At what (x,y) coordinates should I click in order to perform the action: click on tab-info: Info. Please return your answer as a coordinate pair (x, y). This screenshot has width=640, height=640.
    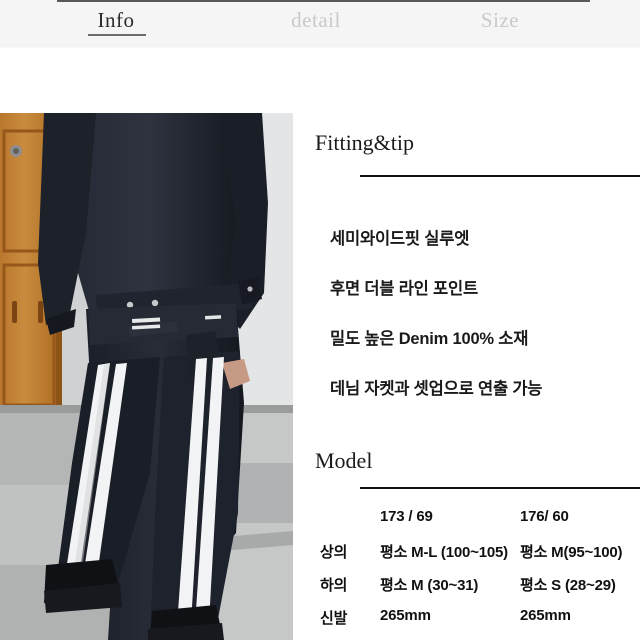
    Looking at the image, I should click on (116, 20).